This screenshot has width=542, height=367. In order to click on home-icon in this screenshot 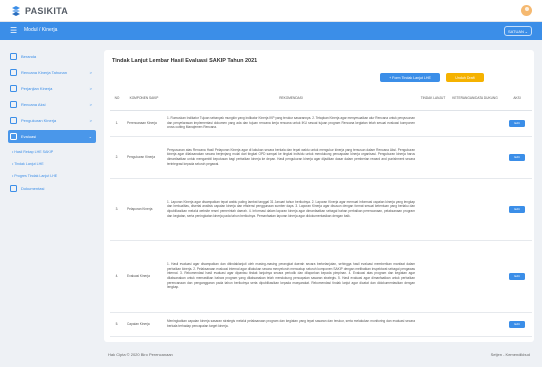, I will do `click(13, 56)`.